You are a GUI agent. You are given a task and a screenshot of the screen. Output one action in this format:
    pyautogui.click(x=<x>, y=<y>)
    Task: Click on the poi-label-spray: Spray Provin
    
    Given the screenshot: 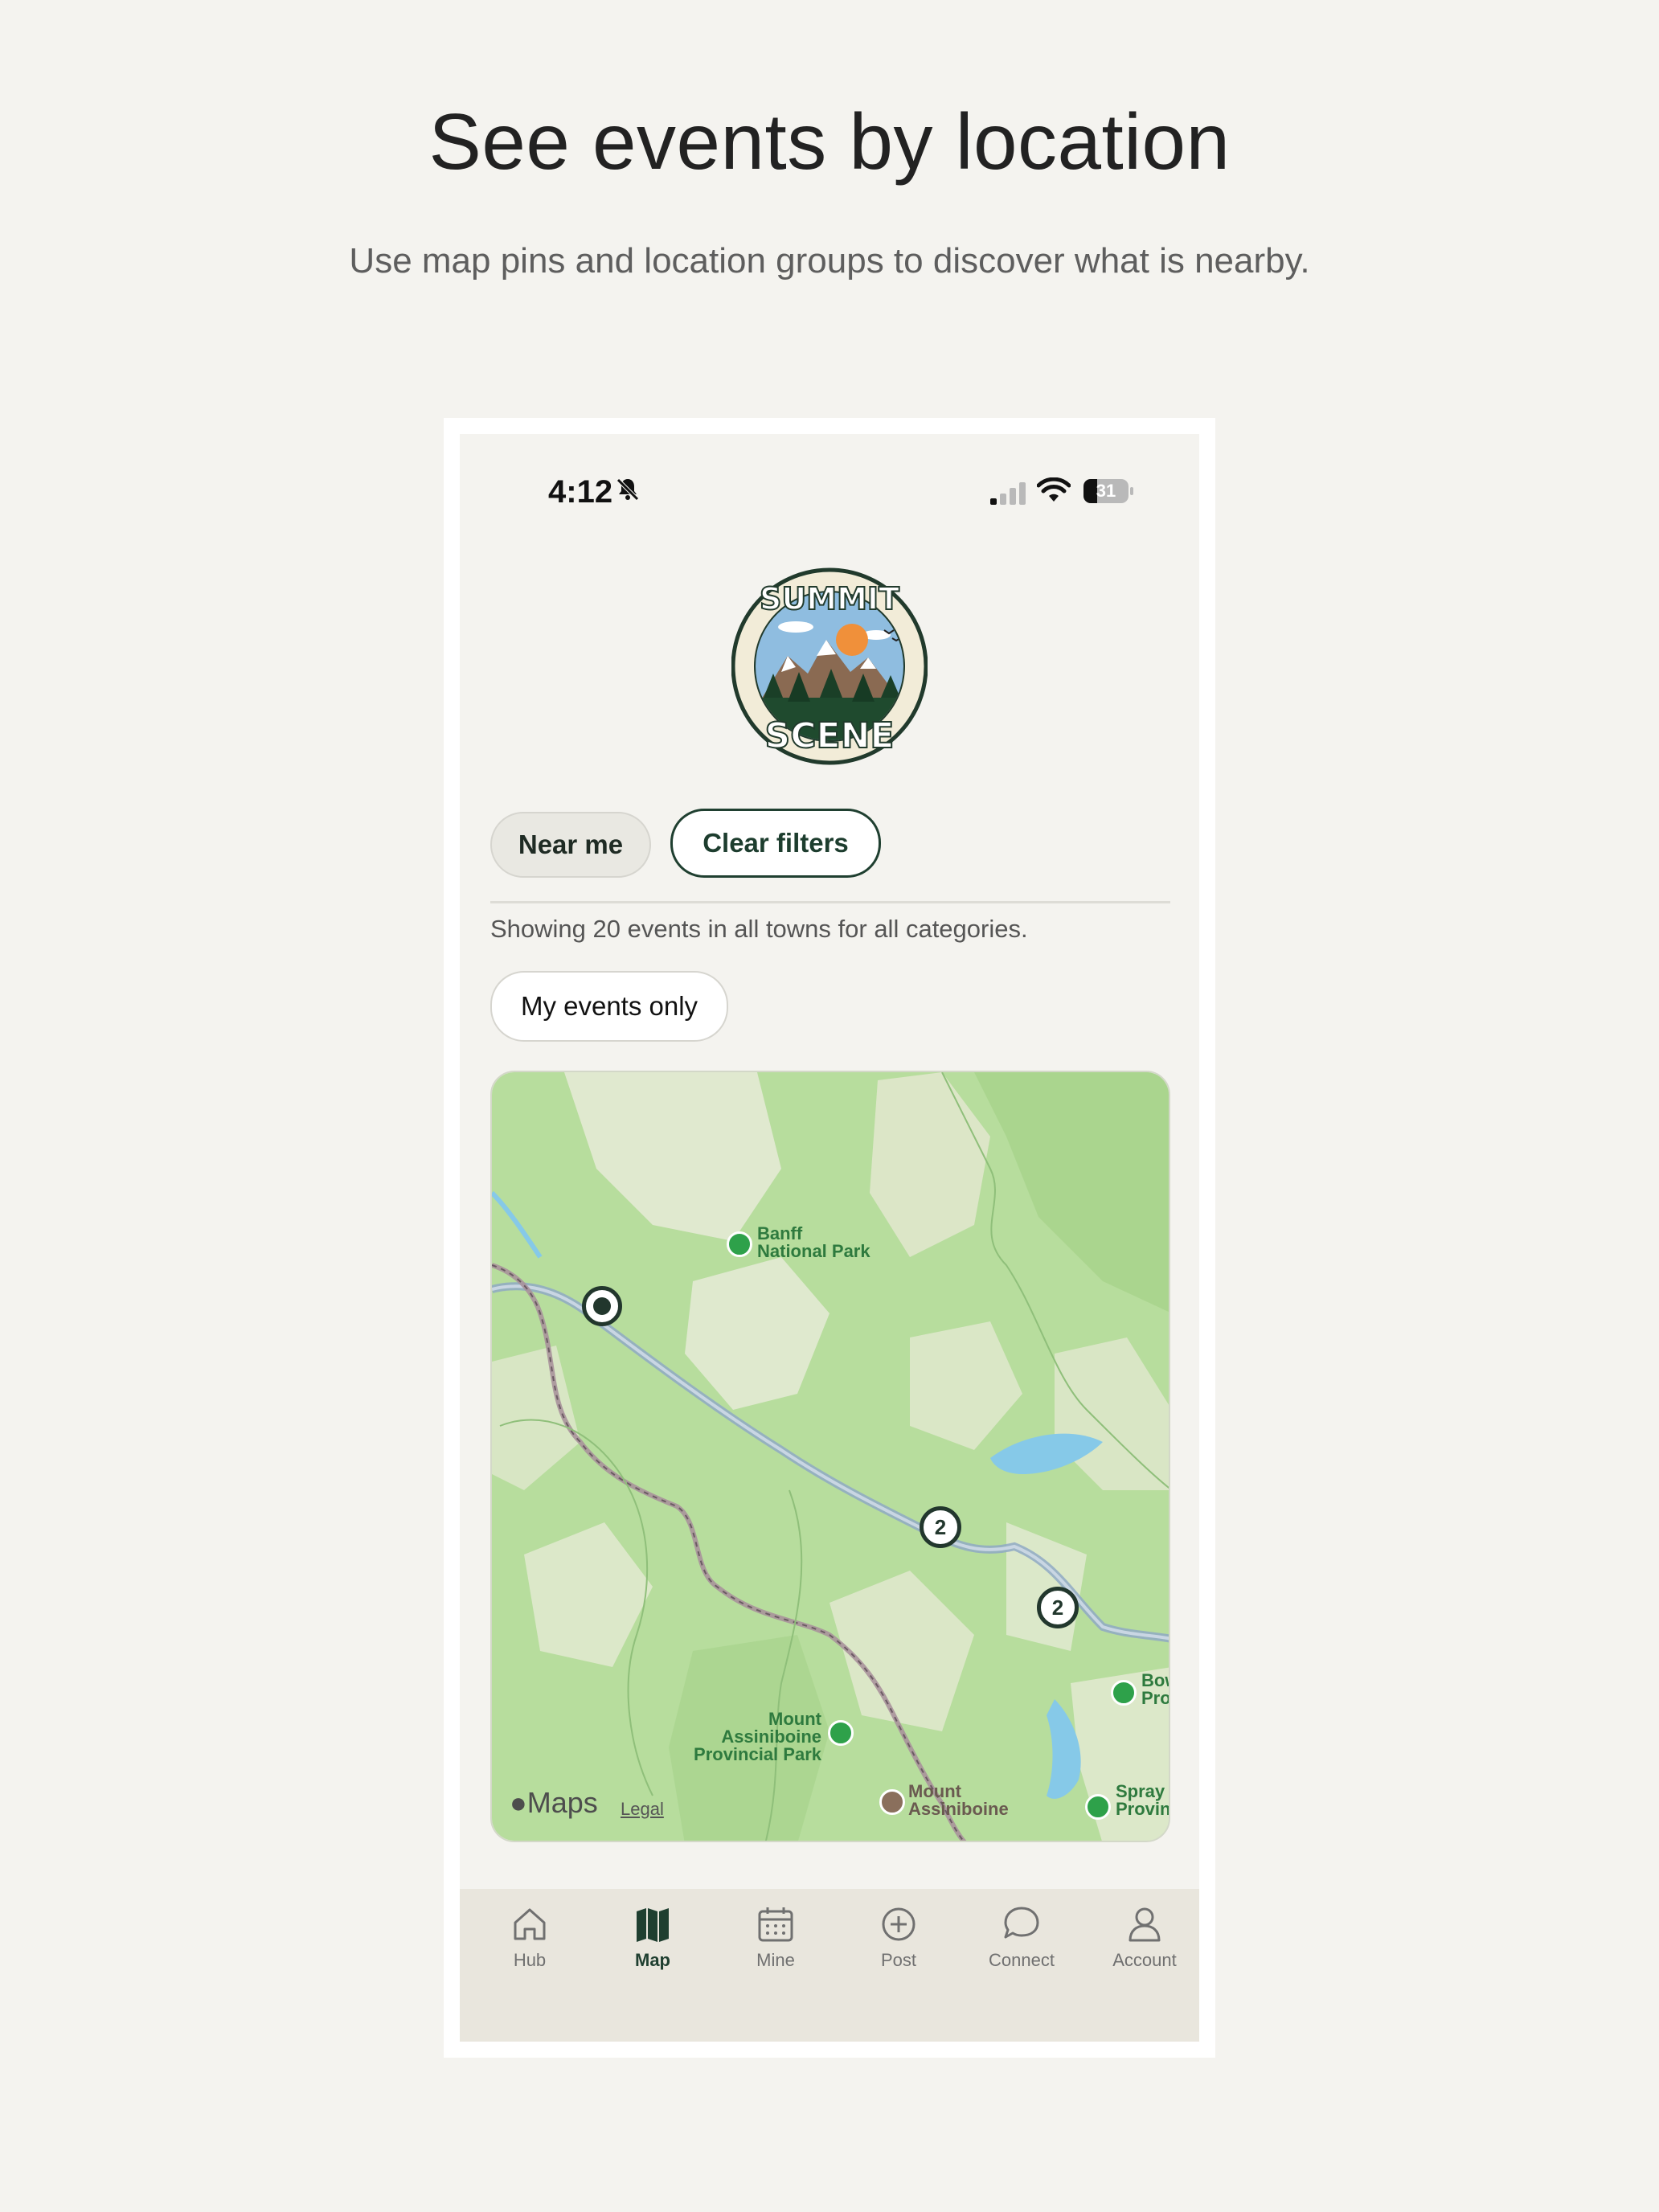 What is the action you would take?
    pyautogui.click(x=1143, y=1800)
    